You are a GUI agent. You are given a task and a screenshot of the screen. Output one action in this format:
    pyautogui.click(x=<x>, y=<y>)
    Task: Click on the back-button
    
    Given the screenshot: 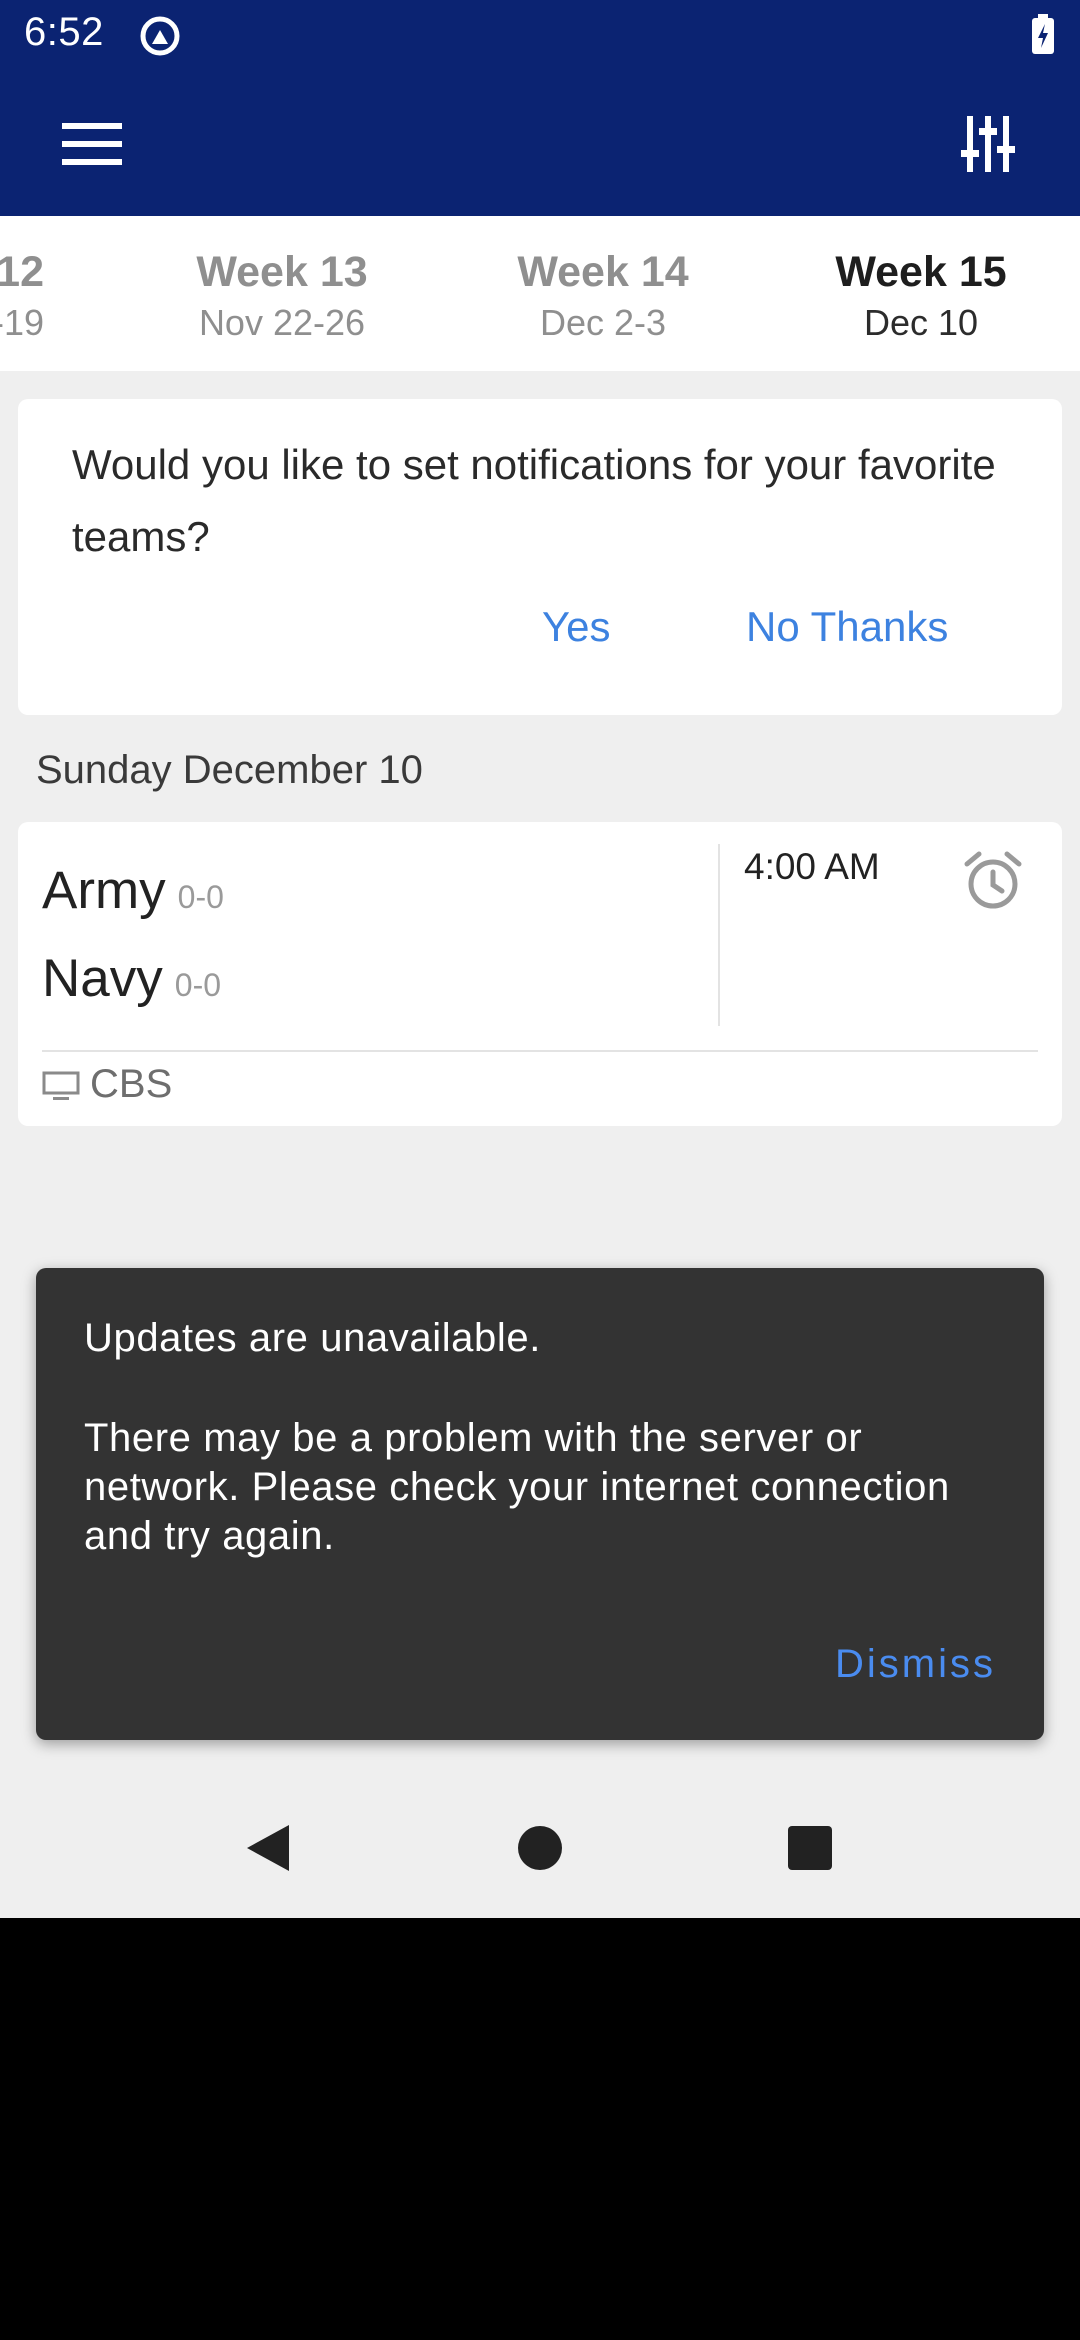 What is the action you would take?
    pyautogui.click(x=268, y=1848)
    